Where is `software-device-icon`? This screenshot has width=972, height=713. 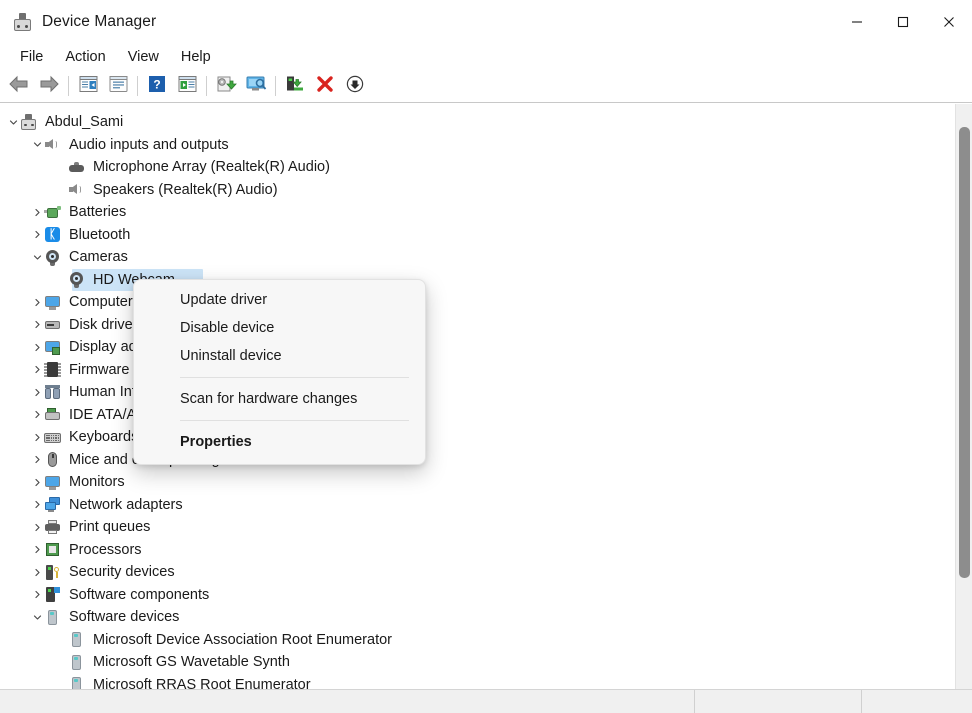
software-device-icon is located at coordinates (76, 639).